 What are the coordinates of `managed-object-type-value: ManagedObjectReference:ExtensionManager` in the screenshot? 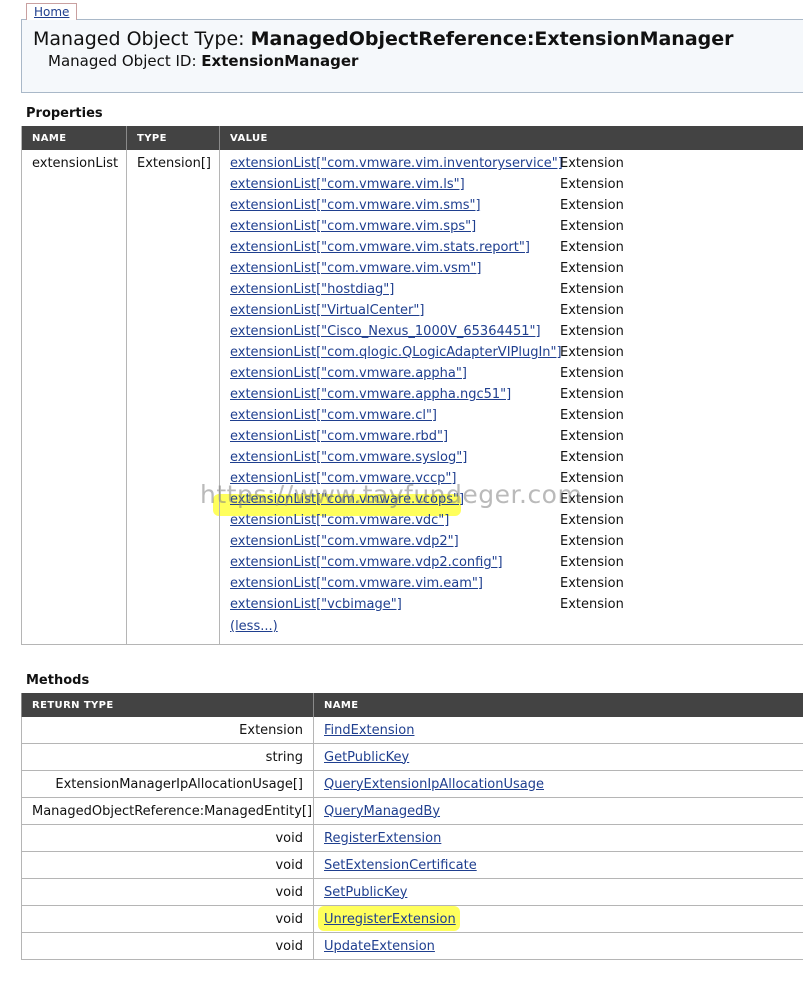 It's located at (492, 39).